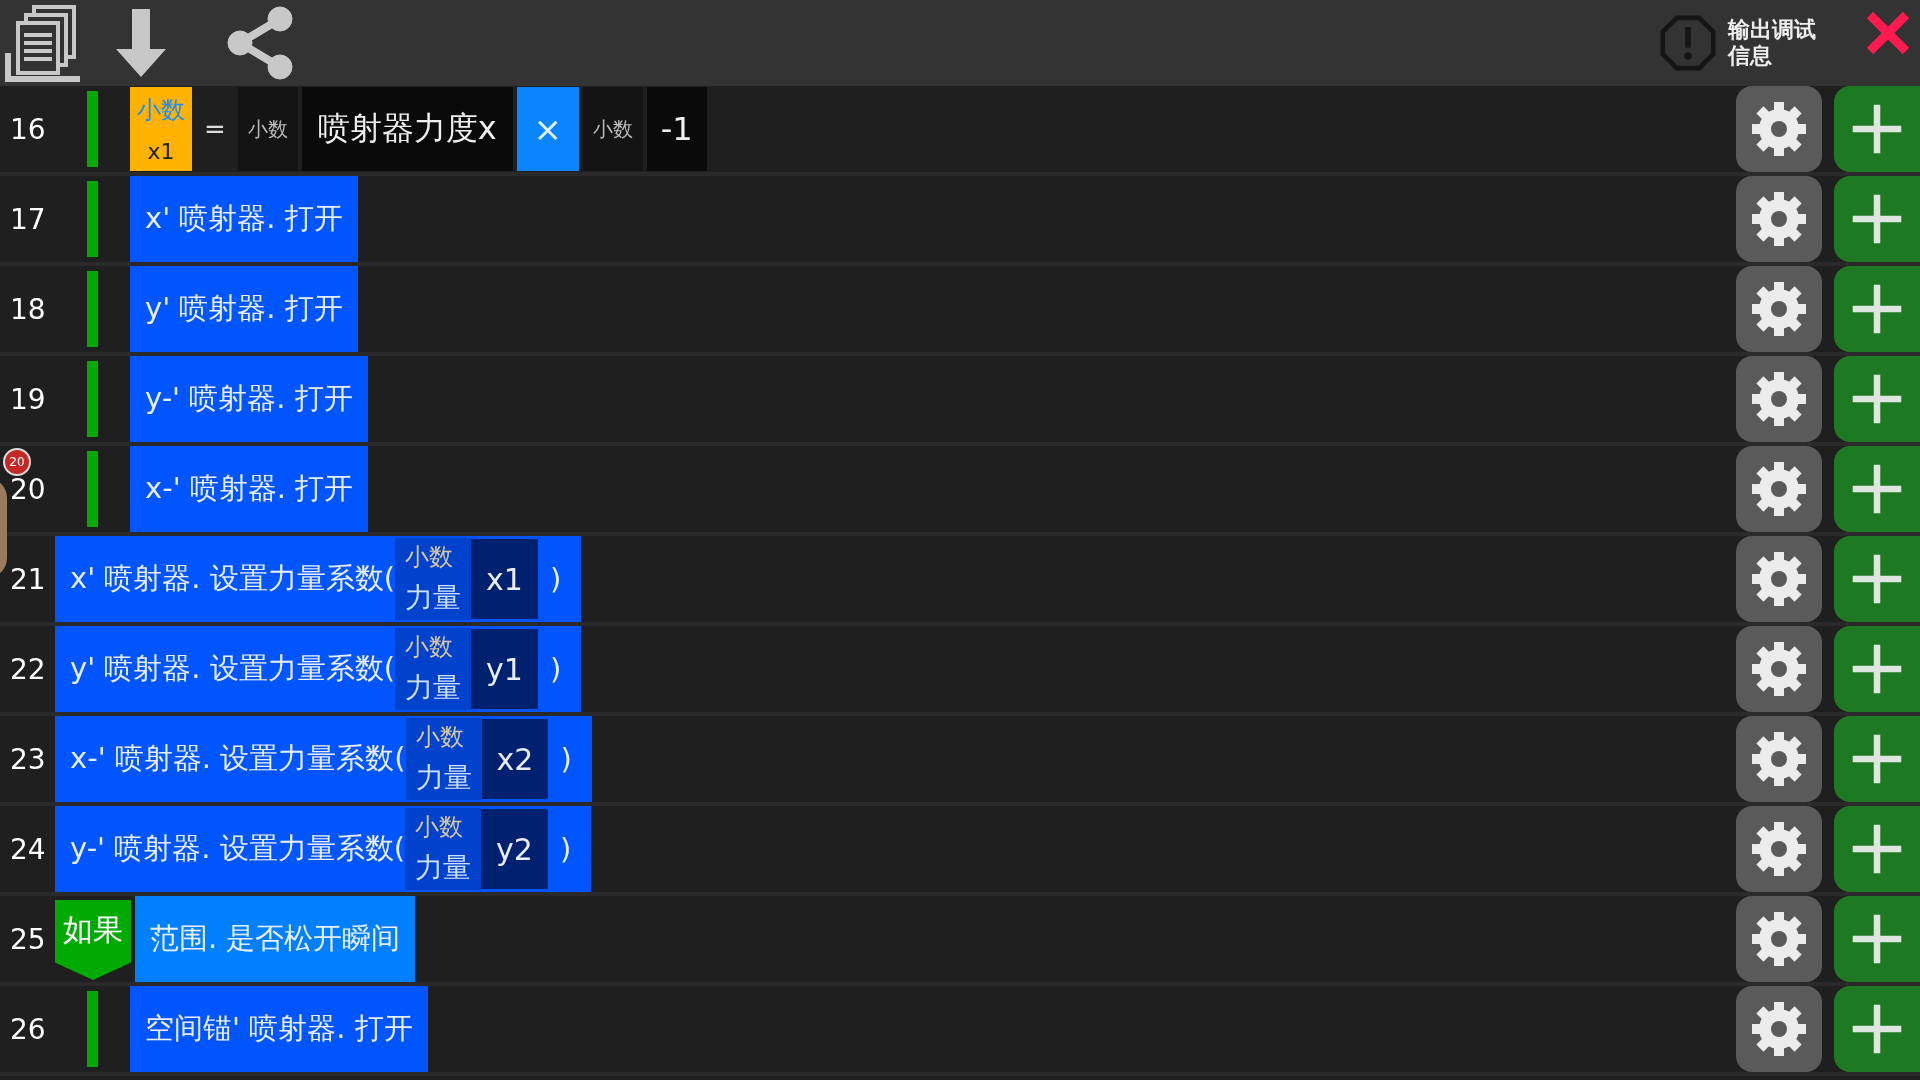 The image size is (1920, 1080). What do you see at coordinates (515, 759) in the screenshot?
I see `parameter-value: x2` at bounding box center [515, 759].